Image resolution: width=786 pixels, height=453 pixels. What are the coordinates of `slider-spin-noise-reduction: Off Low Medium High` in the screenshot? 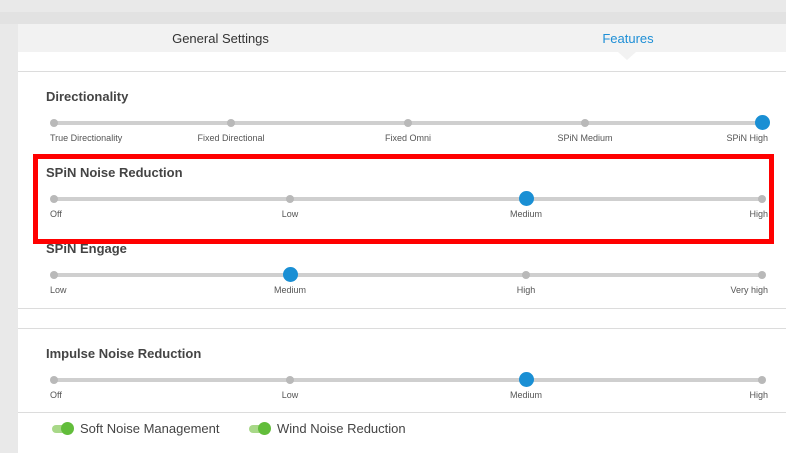 It's located at (409, 205).